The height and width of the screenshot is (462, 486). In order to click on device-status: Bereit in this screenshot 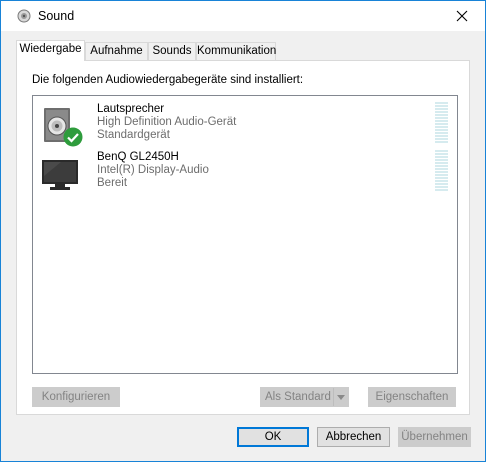, I will do `click(112, 183)`.